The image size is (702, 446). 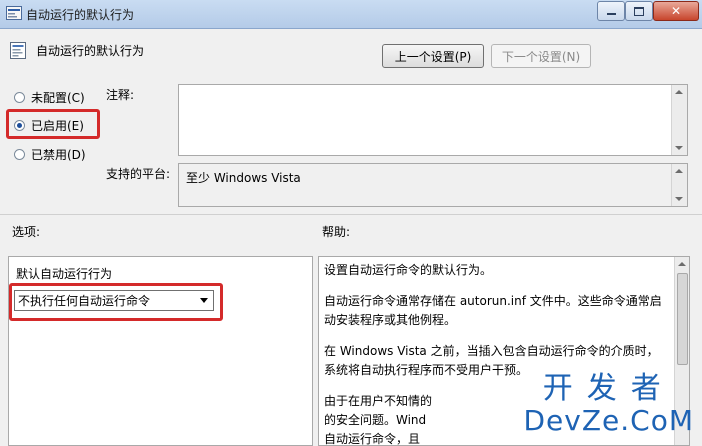 I want to click on platform-value: 至少 Windows Vista, so click(x=243, y=178).